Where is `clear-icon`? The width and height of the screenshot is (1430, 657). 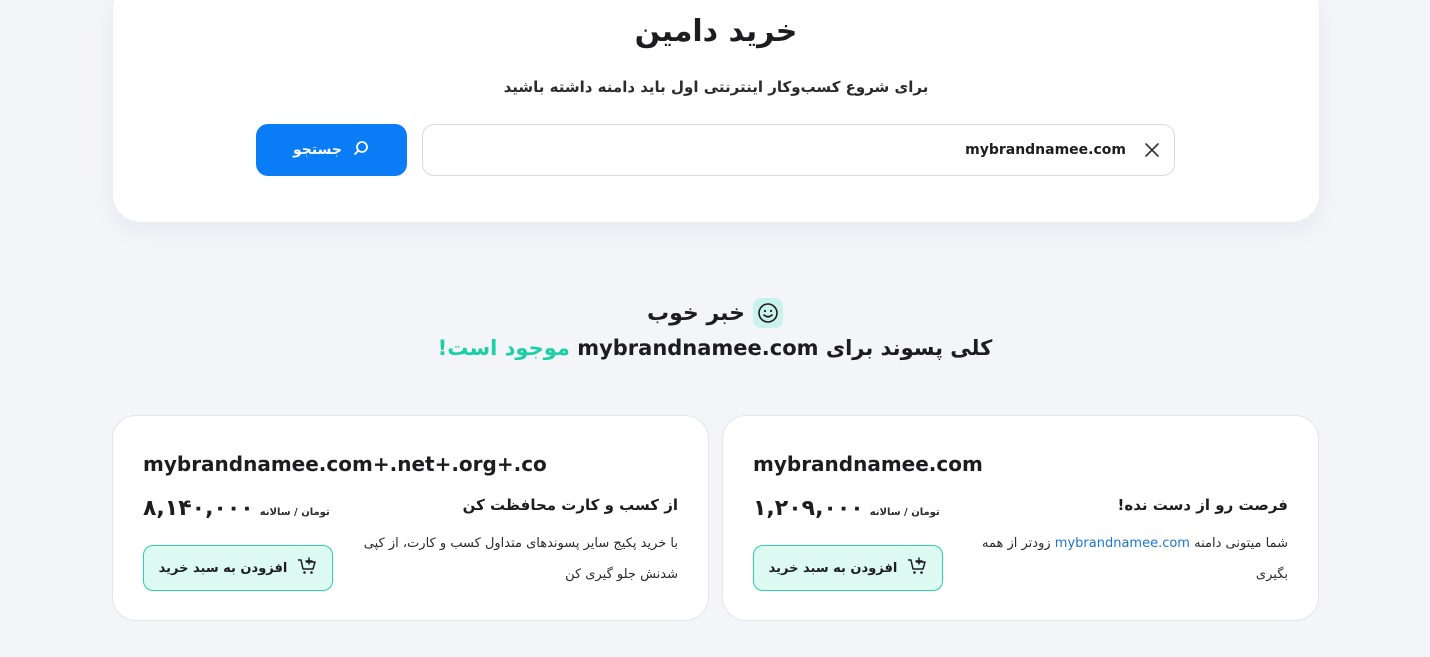 clear-icon is located at coordinates (1152, 150).